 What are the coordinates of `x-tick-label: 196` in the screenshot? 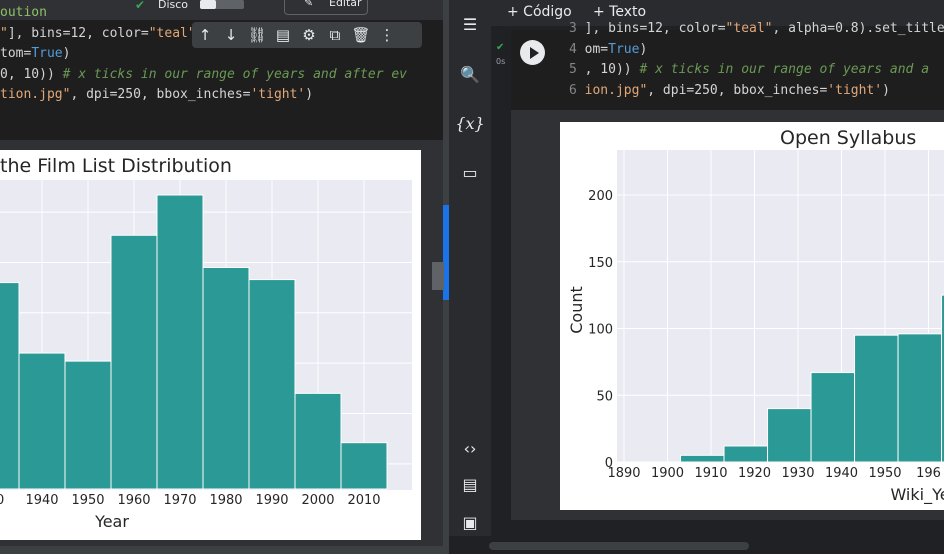 It's located at (928, 473).